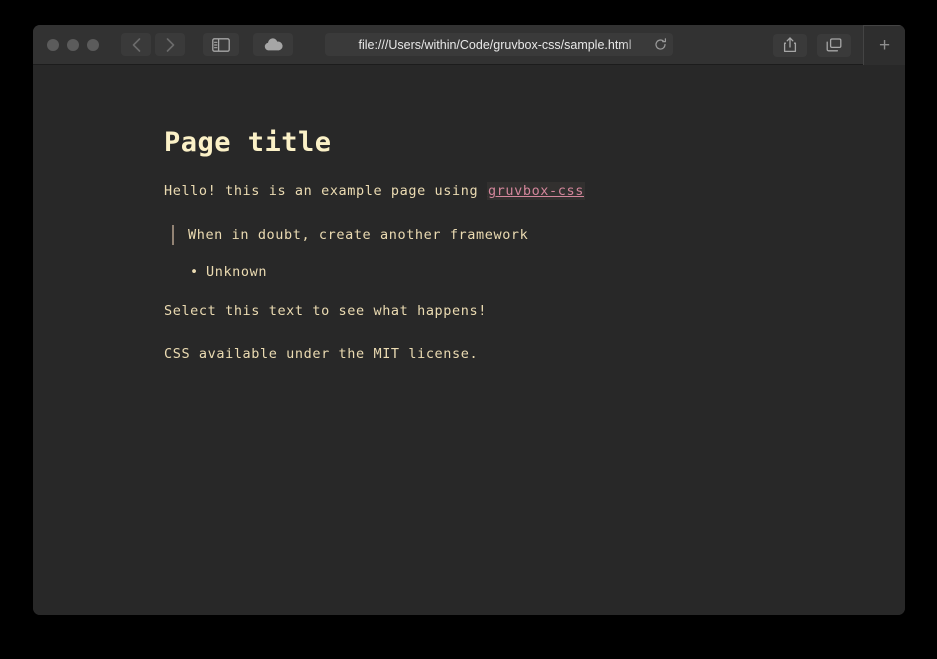 This screenshot has height=659, width=937. I want to click on page-title: Page title, so click(248, 142).